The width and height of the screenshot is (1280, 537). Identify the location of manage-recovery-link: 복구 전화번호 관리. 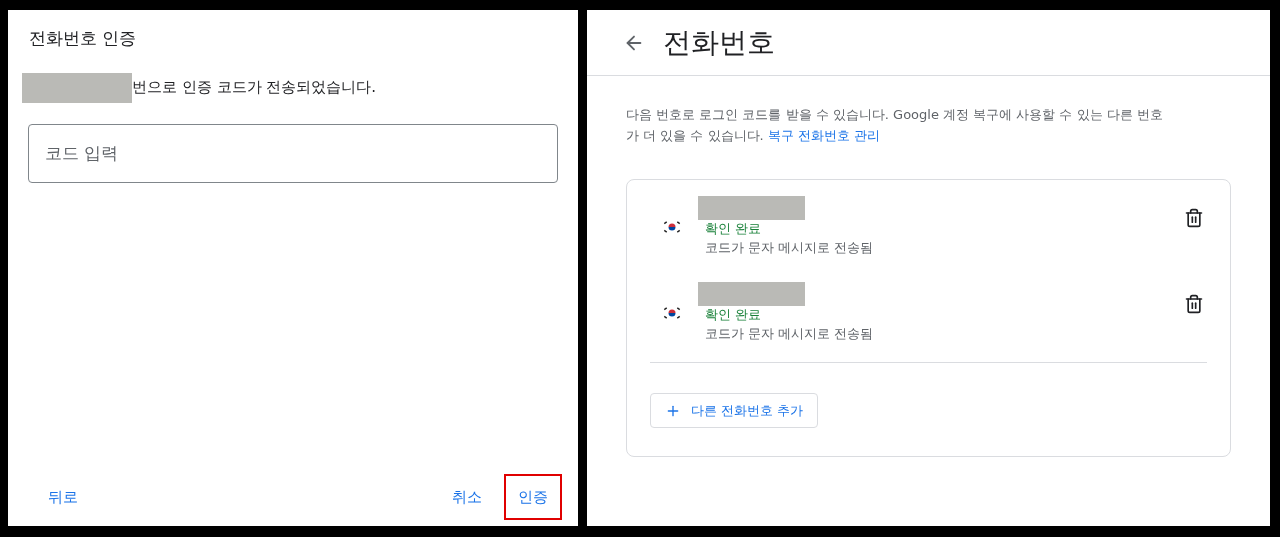
(824, 135).